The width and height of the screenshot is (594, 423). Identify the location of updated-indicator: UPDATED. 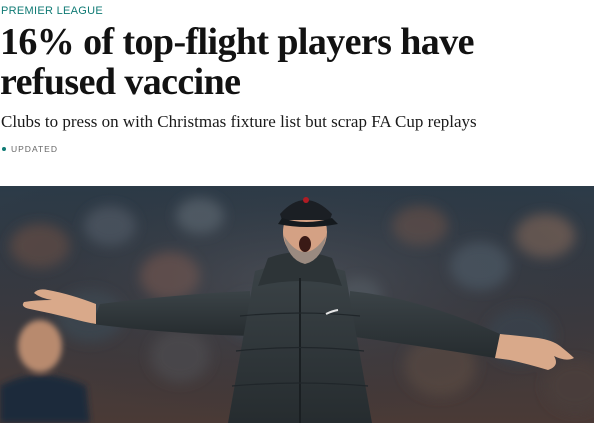
(30, 149).